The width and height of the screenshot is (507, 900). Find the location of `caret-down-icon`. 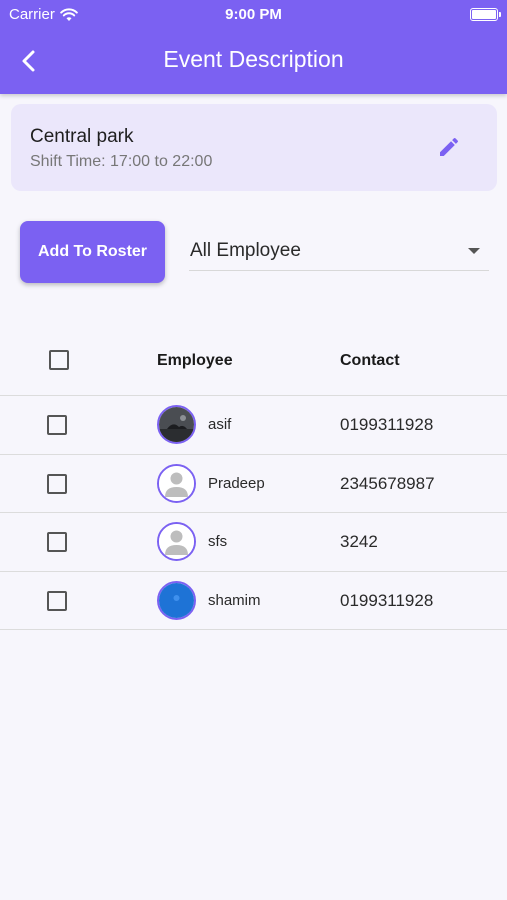

caret-down-icon is located at coordinates (474, 251).